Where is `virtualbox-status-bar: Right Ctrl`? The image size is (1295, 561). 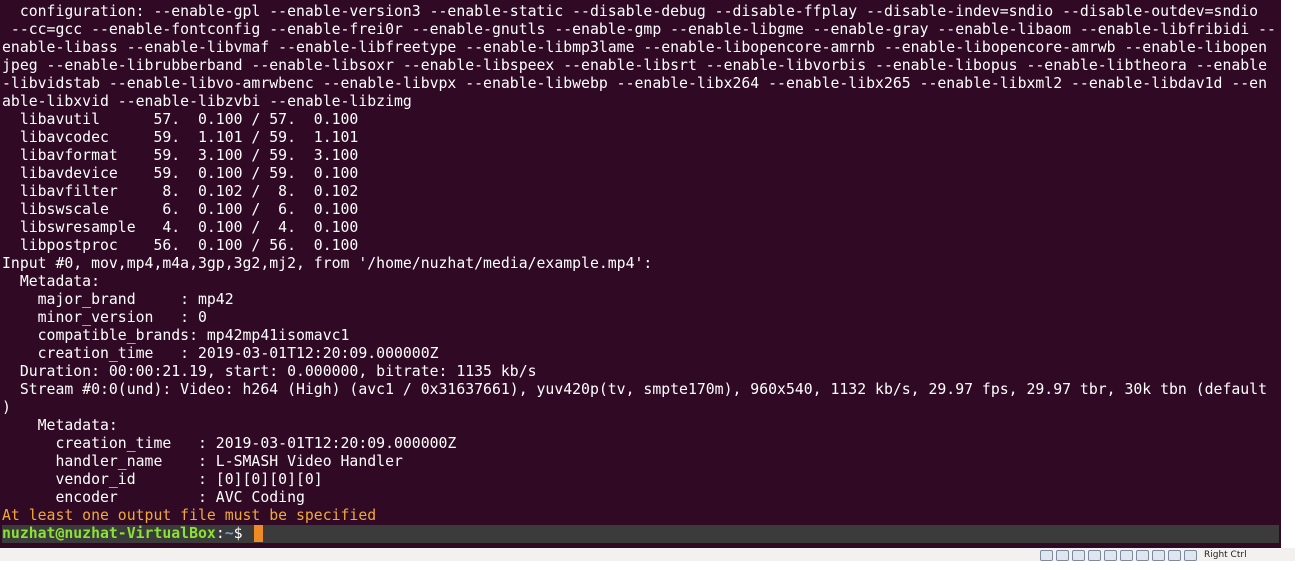
virtualbox-status-bar: Right Ctrl is located at coordinates (647, 554).